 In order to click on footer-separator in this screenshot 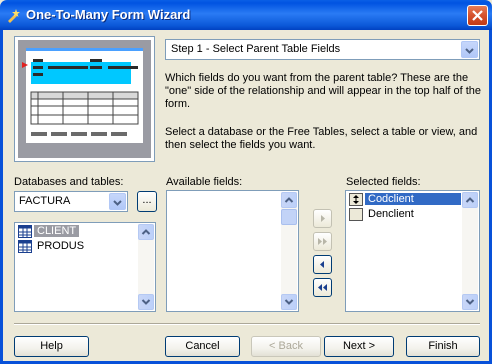, I will do `click(247, 324)`.